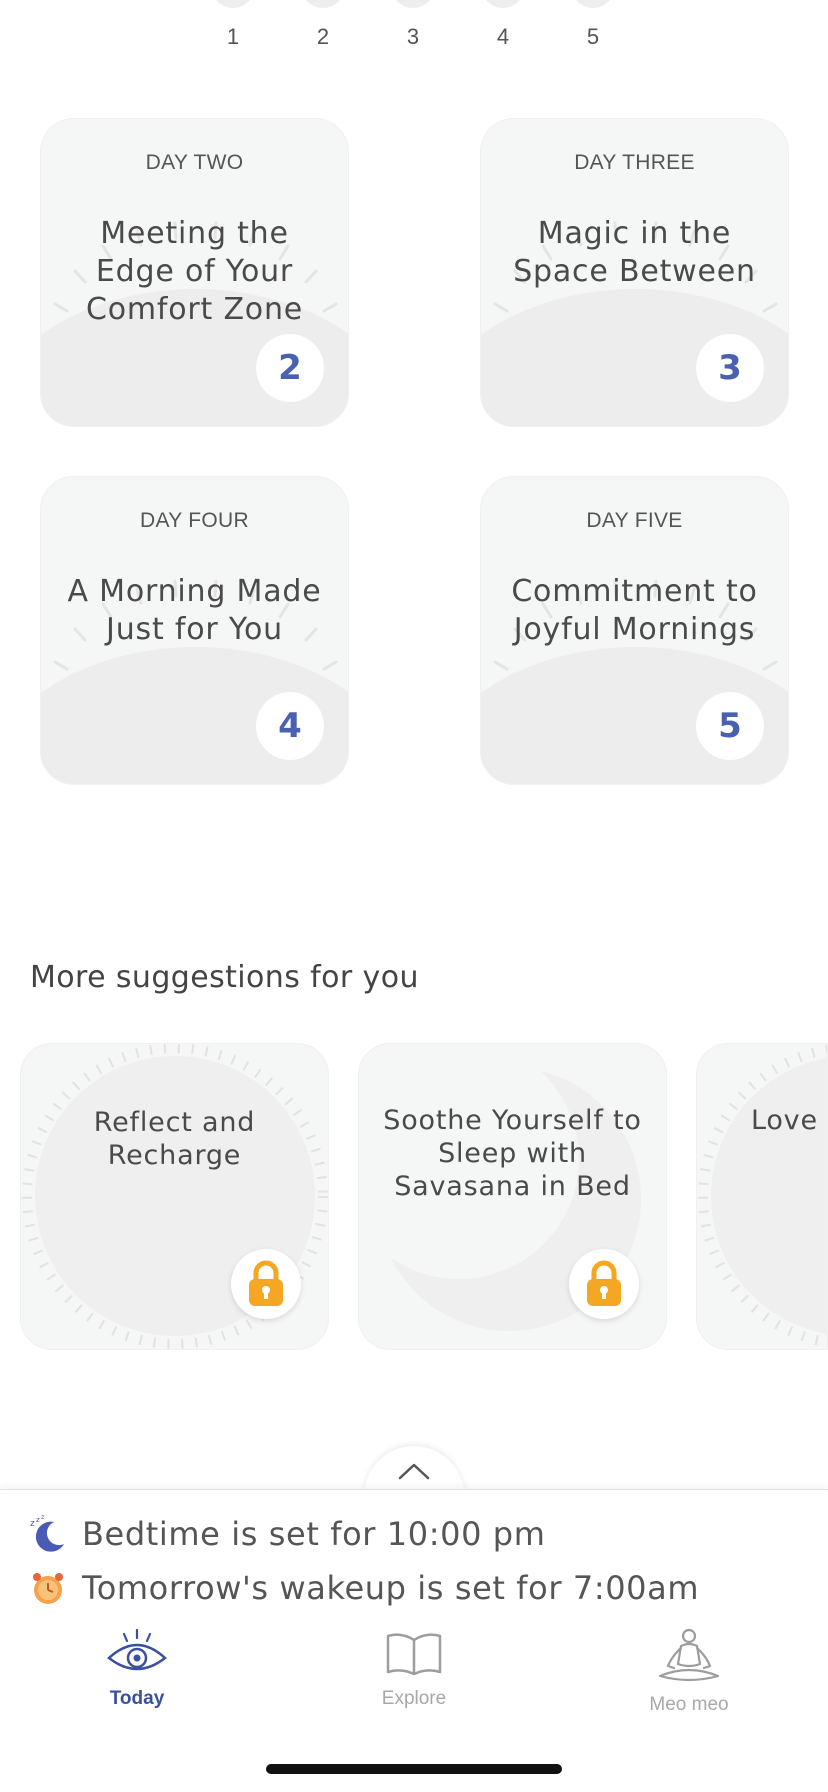 The width and height of the screenshot is (828, 1792). What do you see at coordinates (323, 36) in the screenshot?
I see `day-number-2: 2` at bounding box center [323, 36].